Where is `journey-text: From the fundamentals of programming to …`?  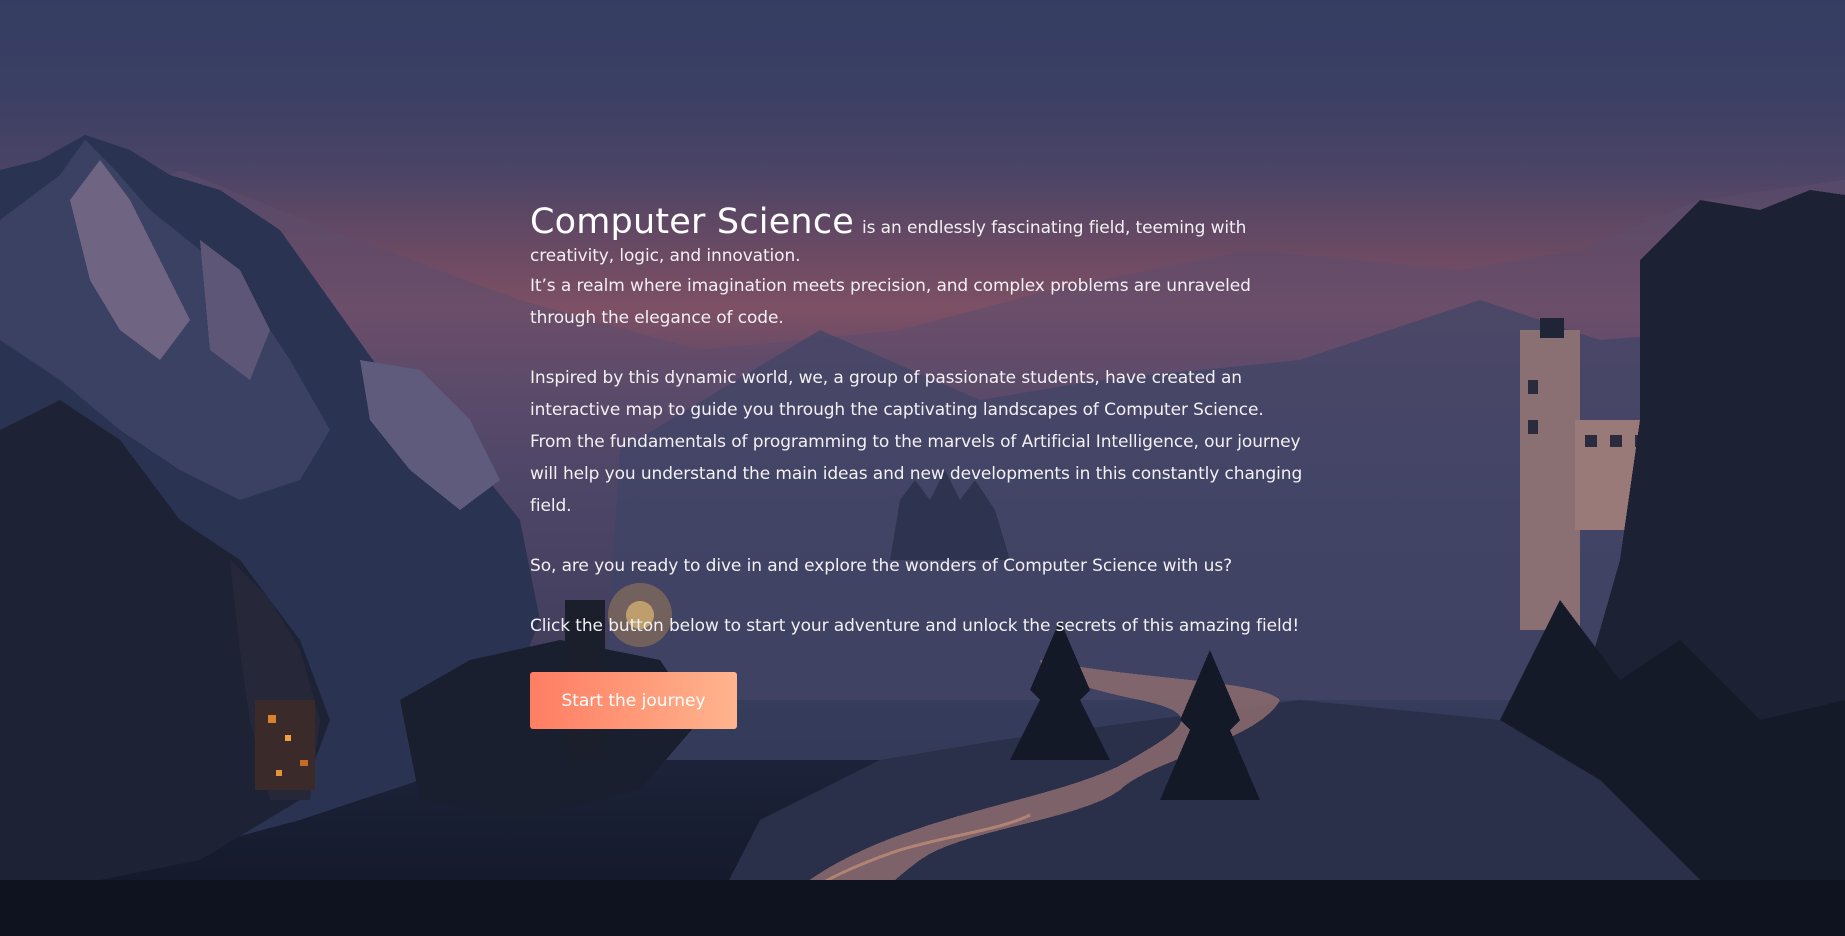 journey-text: From the fundamentals of programming to … is located at coordinates (916, 474).